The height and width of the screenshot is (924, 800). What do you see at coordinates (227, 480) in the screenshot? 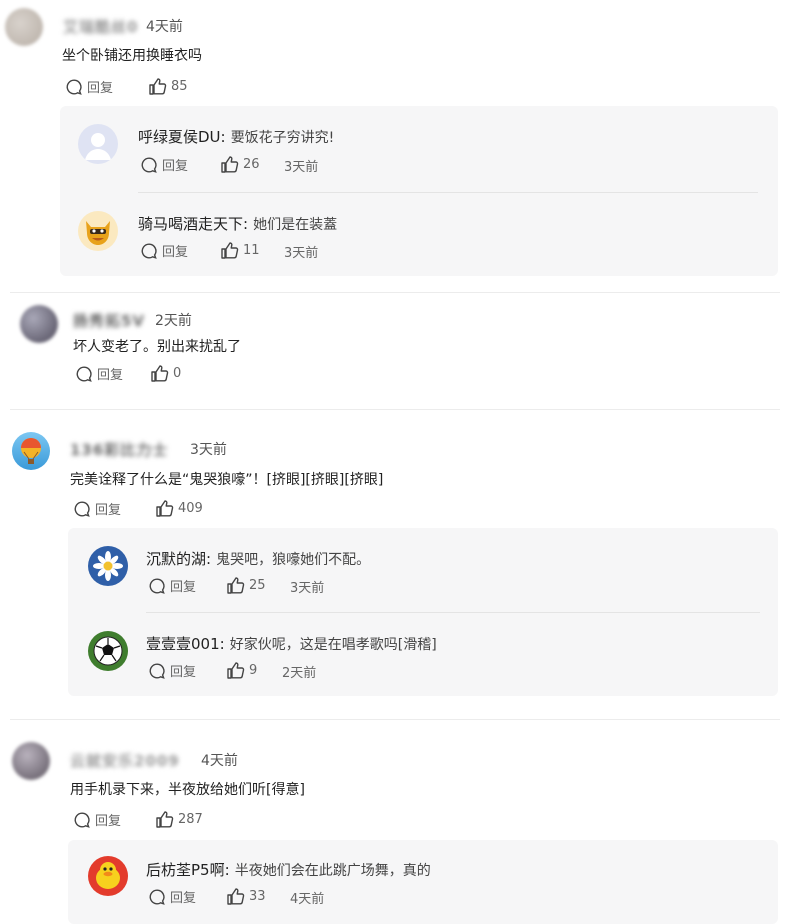
I see `comment-text: 完美诠释了什么是“鬼哭狼嚎”！[挤眼][挤眼][挤眼]` at bounding box center [227, 480].